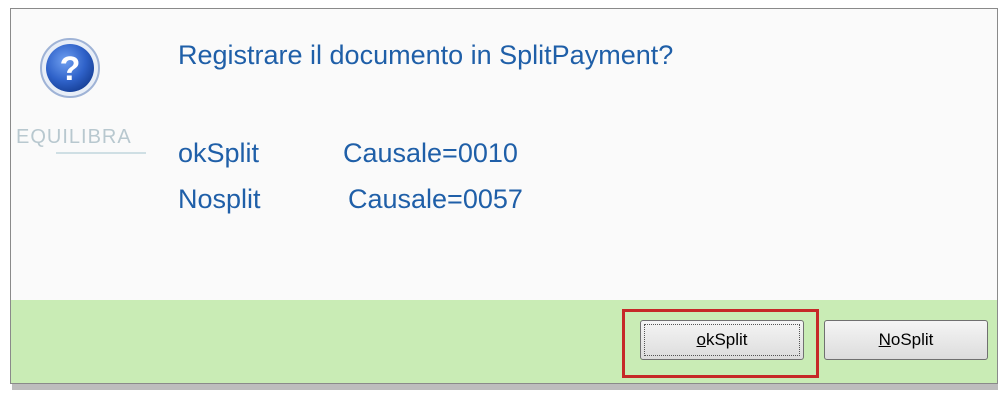  What do you see at coordinates (884, 339) in the screenshot?
I see `nosplit-mnemonic: N` at bounding box center [884, 339].